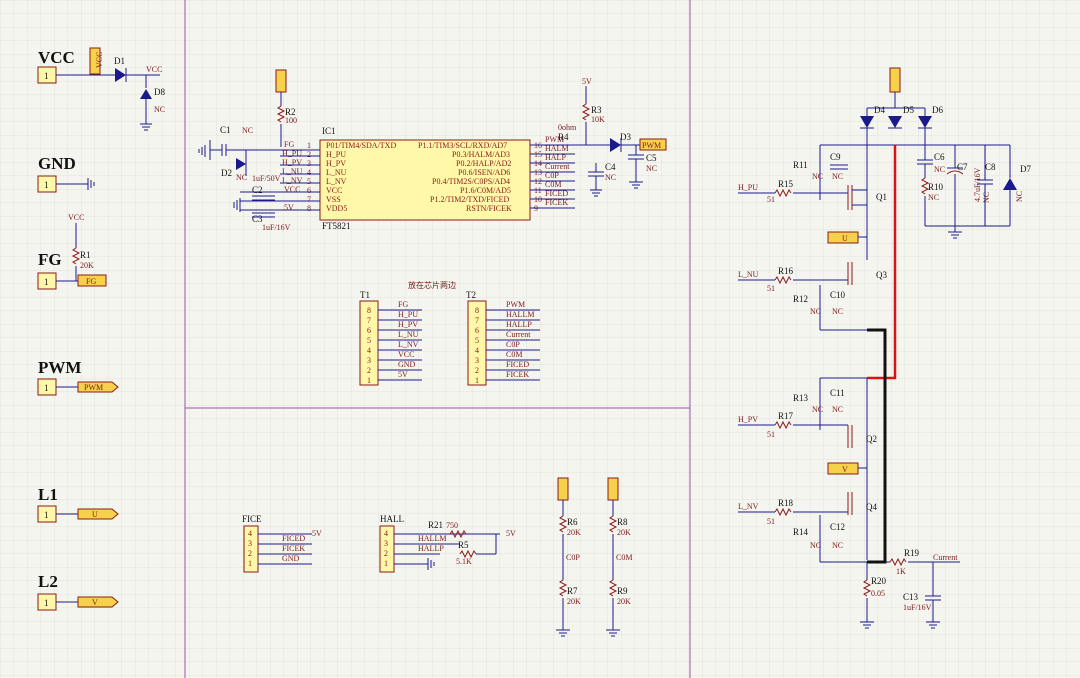 This screenshot has height=678, width=1080. What do you see at coordinates (483, 163) in the screenshot?
I see `svg-text: P0.2/HALP/AD2` at bounding box center [483, 163].